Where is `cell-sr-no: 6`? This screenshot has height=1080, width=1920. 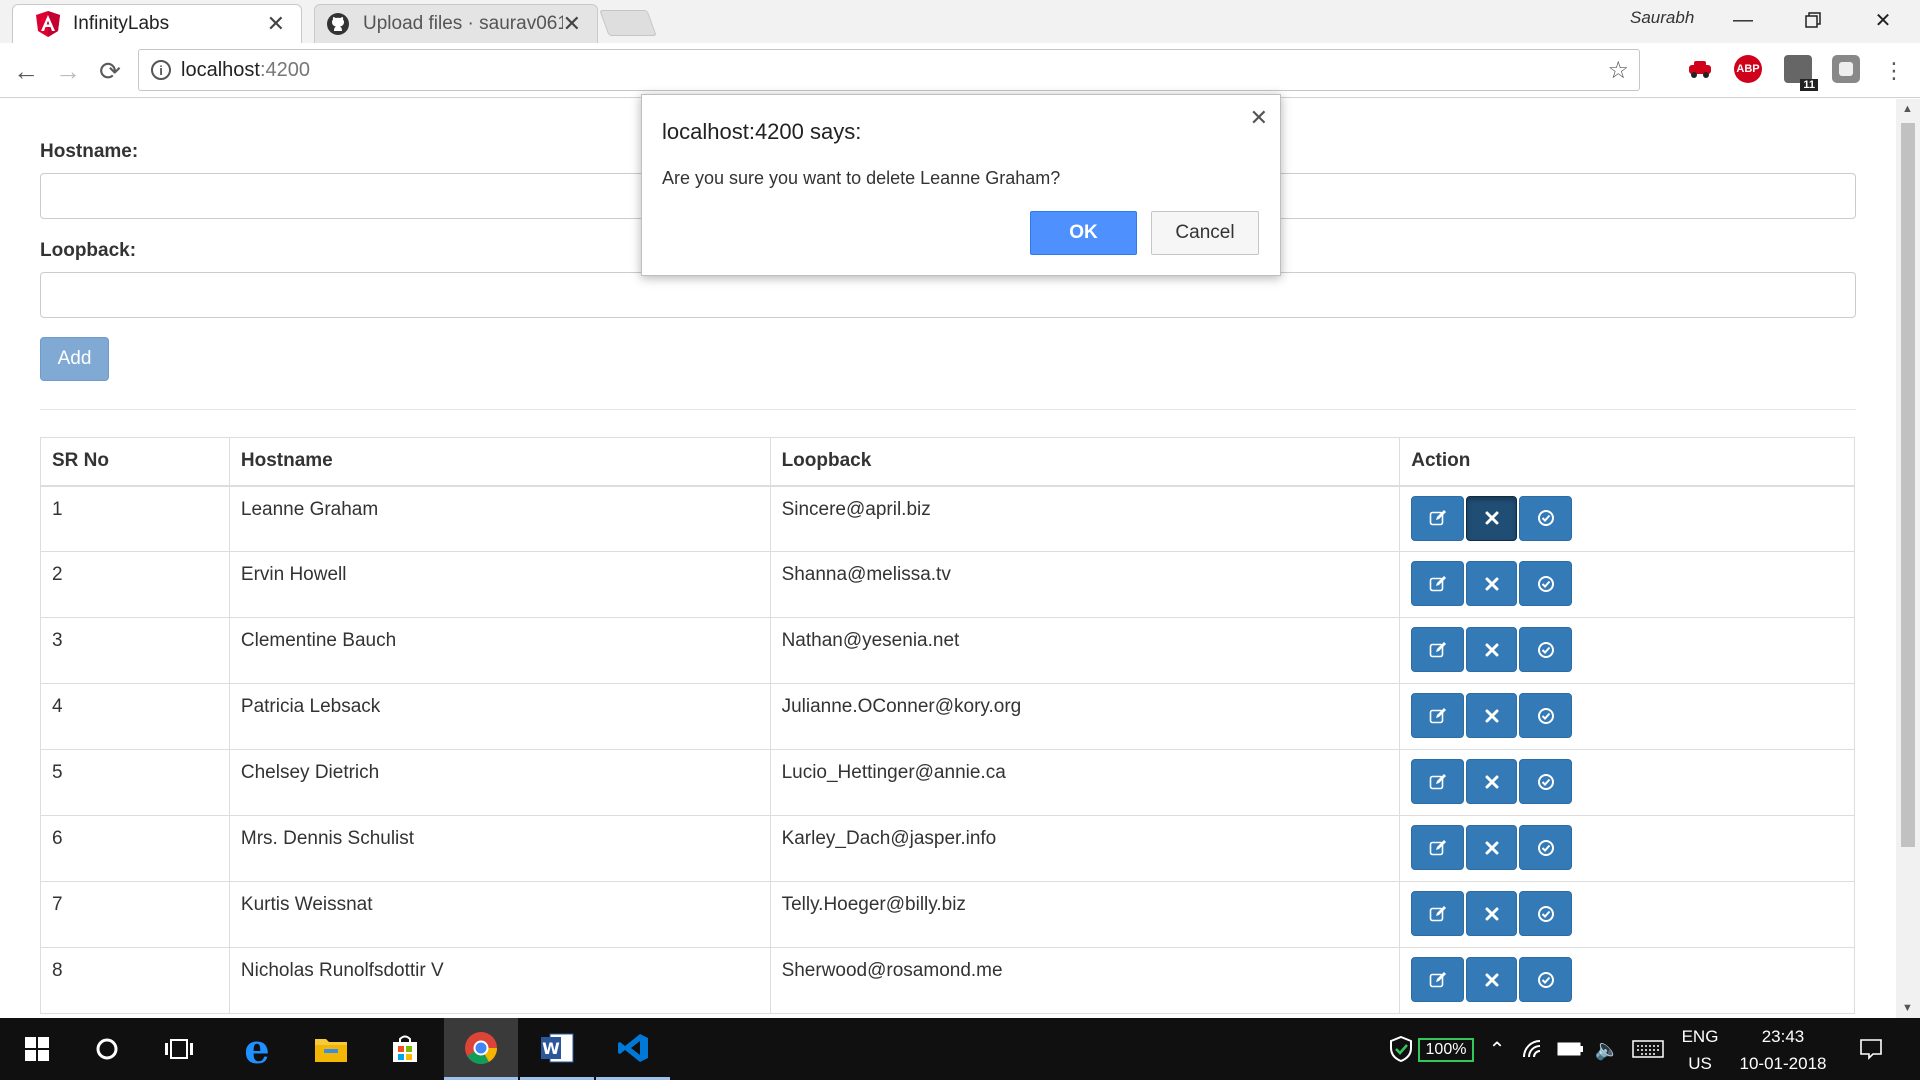 cell-sr-no: 6 is located at coordinates (135, 848).